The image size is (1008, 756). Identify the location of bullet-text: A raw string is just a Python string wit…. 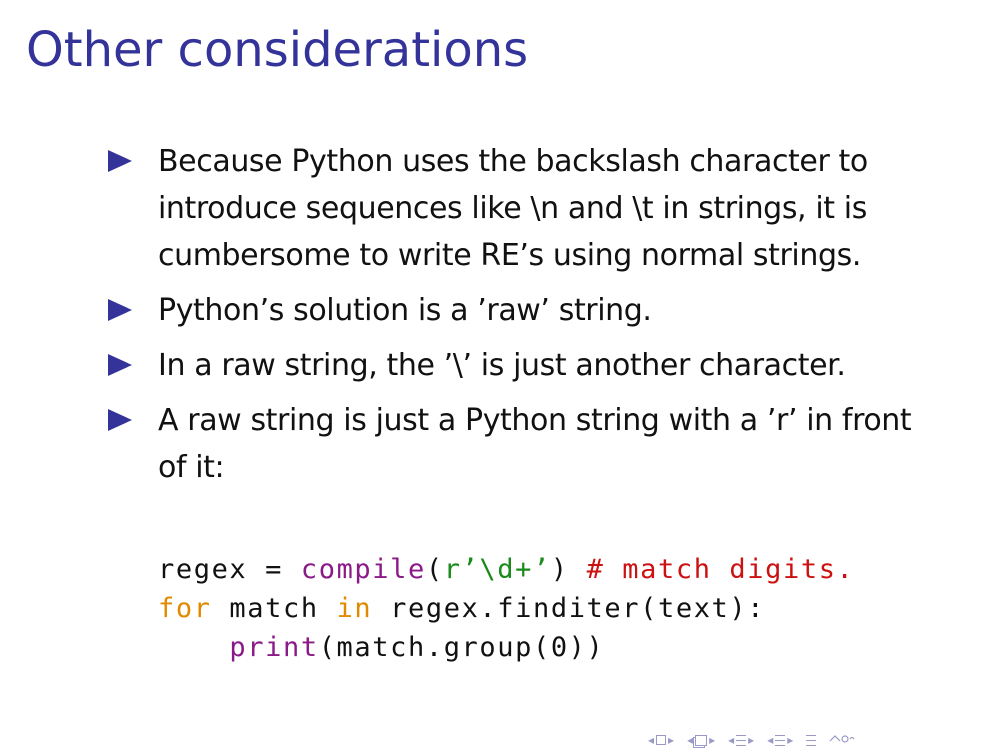
(535, 444).